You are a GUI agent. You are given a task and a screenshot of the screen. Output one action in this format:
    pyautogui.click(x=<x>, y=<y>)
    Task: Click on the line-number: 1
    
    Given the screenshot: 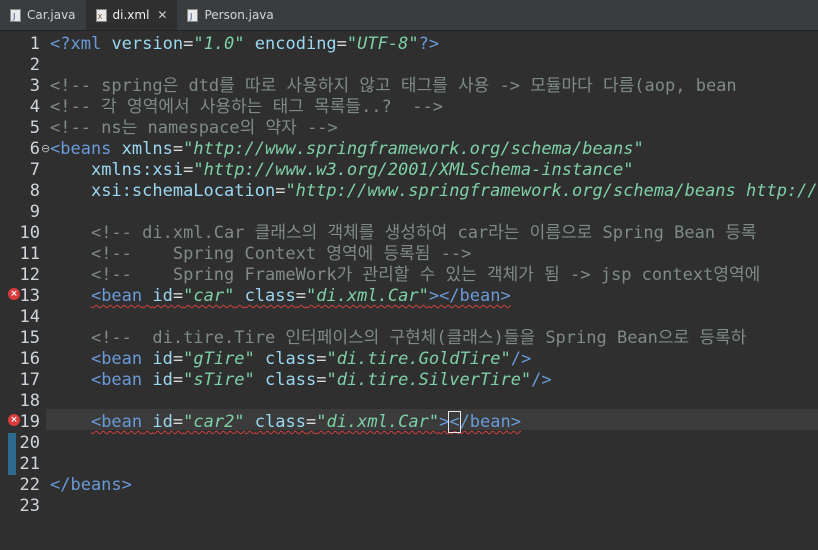 What is the action you would take?
    pyautogui.click(x=34, y=44)
    